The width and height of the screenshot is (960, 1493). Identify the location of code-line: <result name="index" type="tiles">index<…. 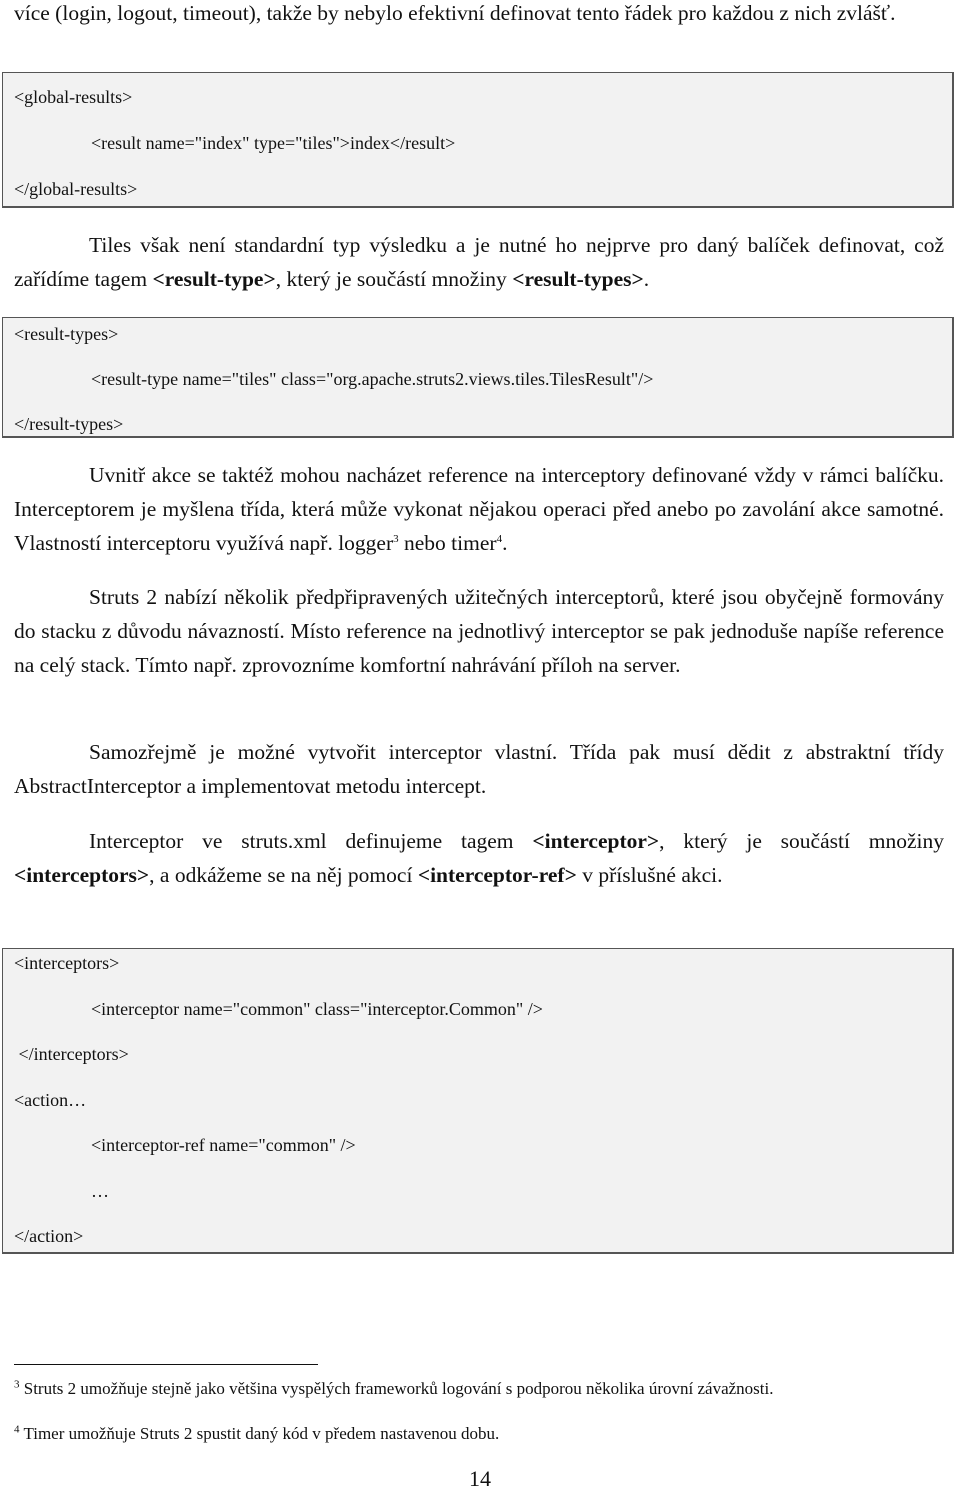
(273, 143).